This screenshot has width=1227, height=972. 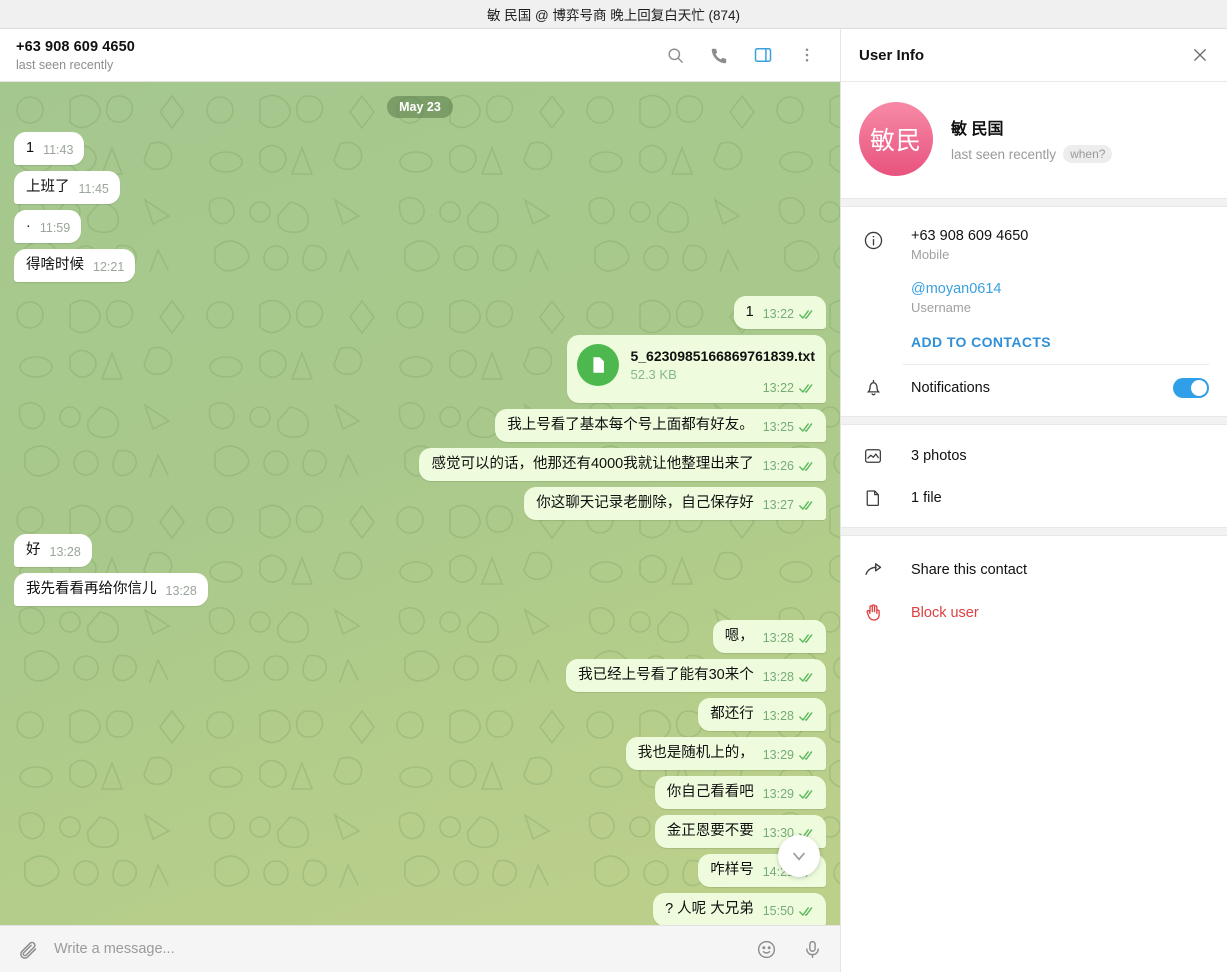 I want to click on avatar: 敏民, so click(x=896, y=139).